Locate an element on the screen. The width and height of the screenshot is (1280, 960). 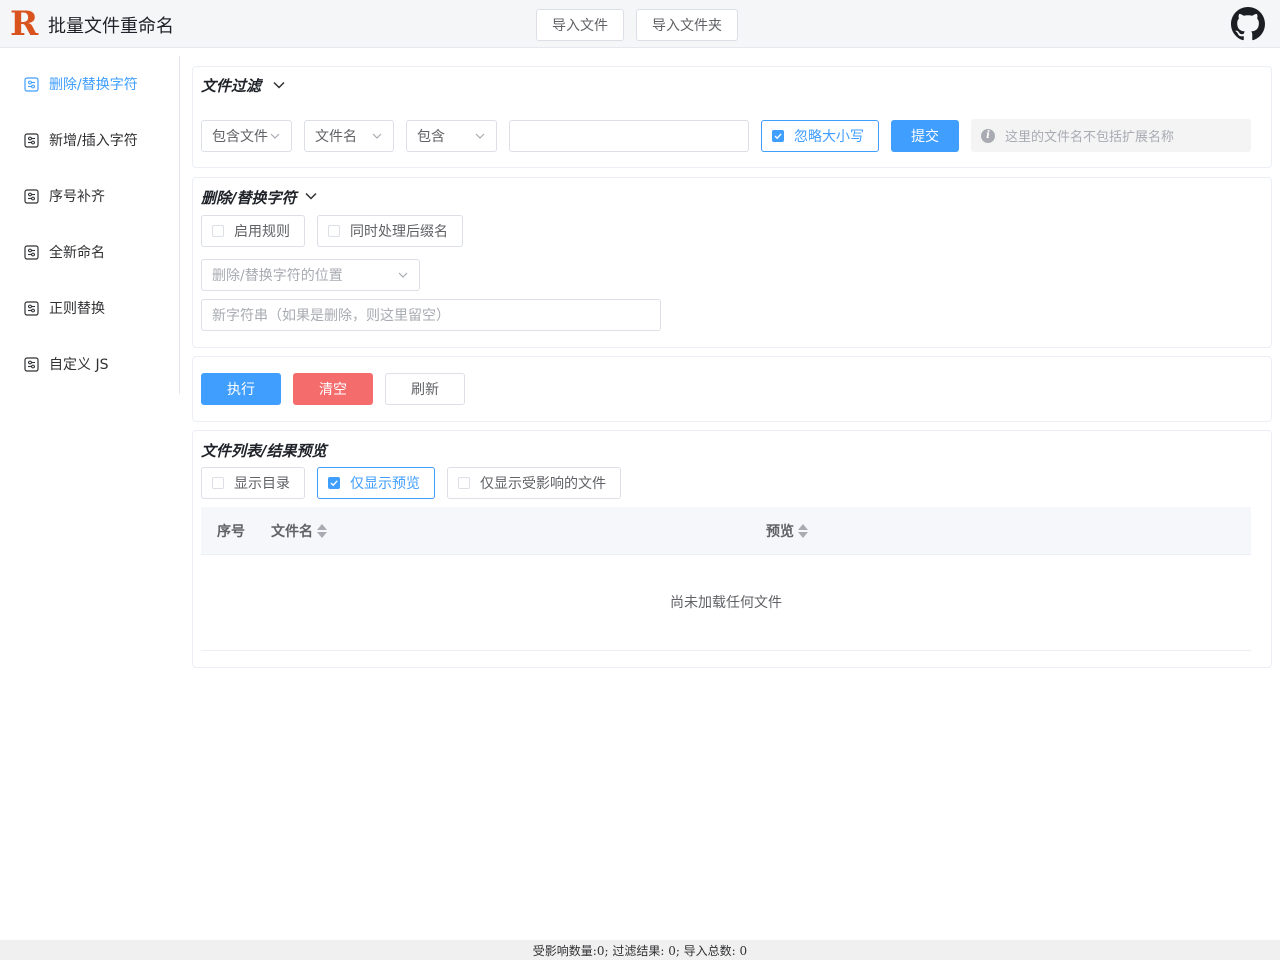
sidebar-item-regex-replace: 正则替换 is located at coordinates (64, 308).